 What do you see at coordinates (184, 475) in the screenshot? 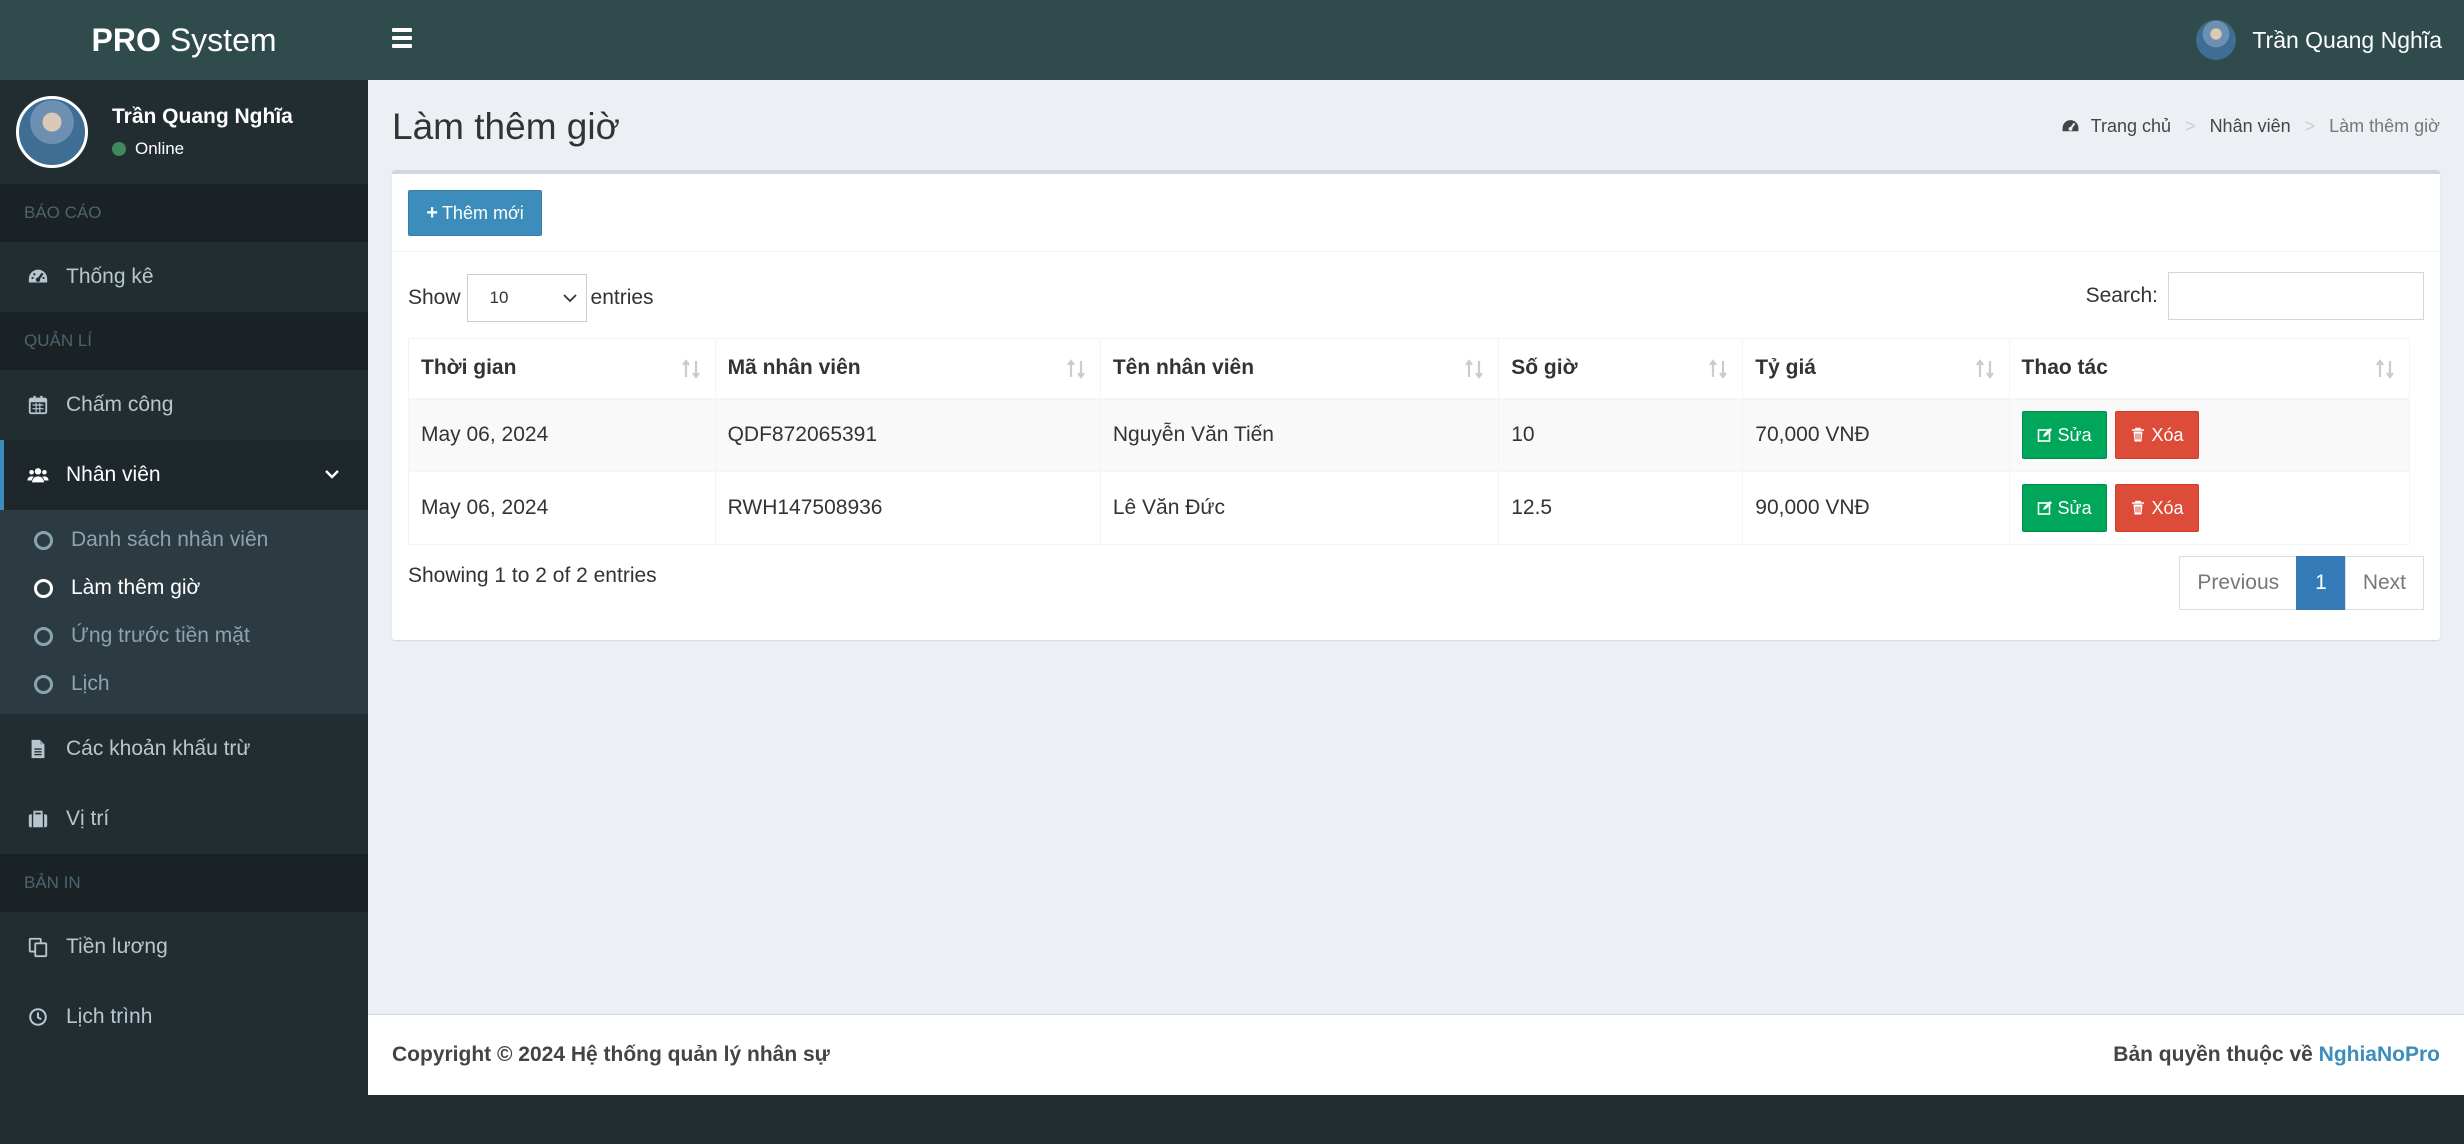
I see `sidebar-item-employees: Nhân viên` at bounding box center [184, 475].